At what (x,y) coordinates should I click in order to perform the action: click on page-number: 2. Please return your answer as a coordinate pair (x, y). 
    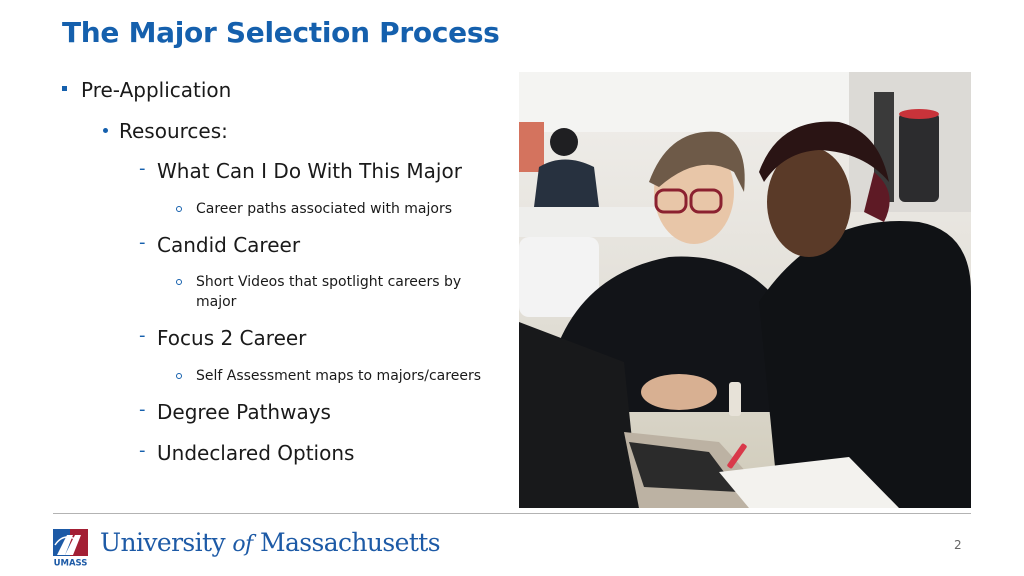
    Looking at the image, I should click on (958, 545).